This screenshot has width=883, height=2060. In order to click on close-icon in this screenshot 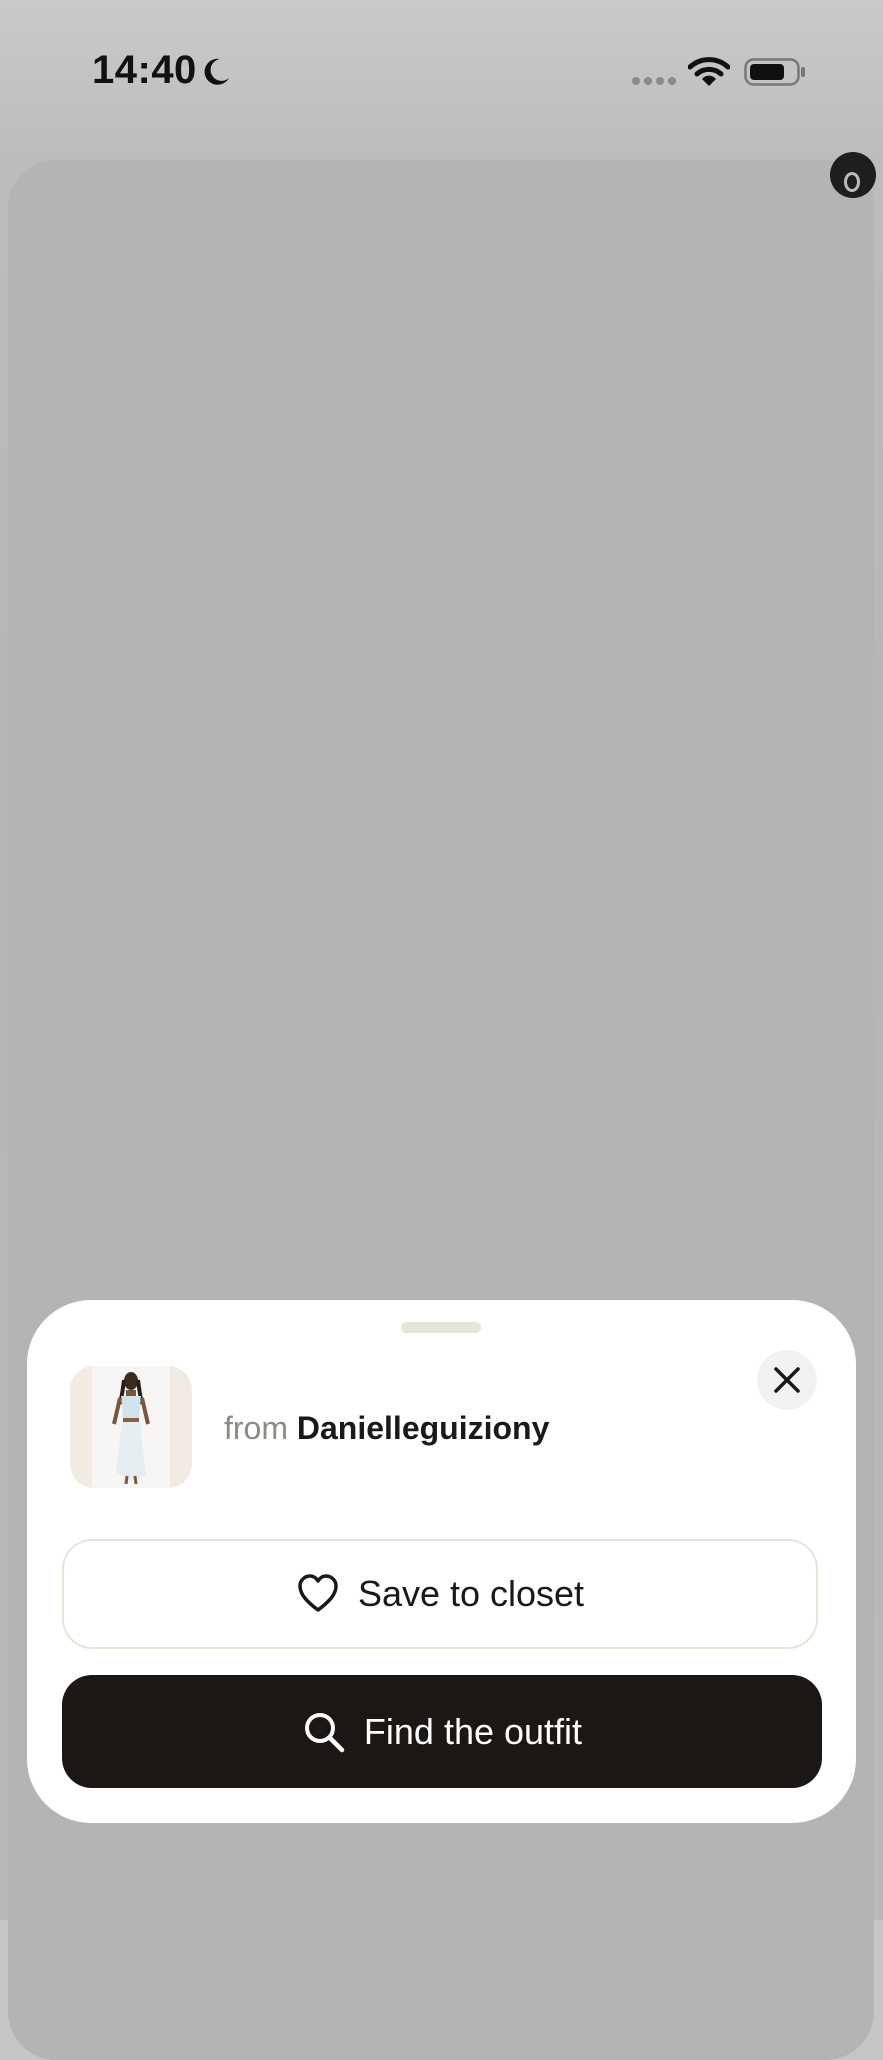, I will do `click(787, 1380)`.